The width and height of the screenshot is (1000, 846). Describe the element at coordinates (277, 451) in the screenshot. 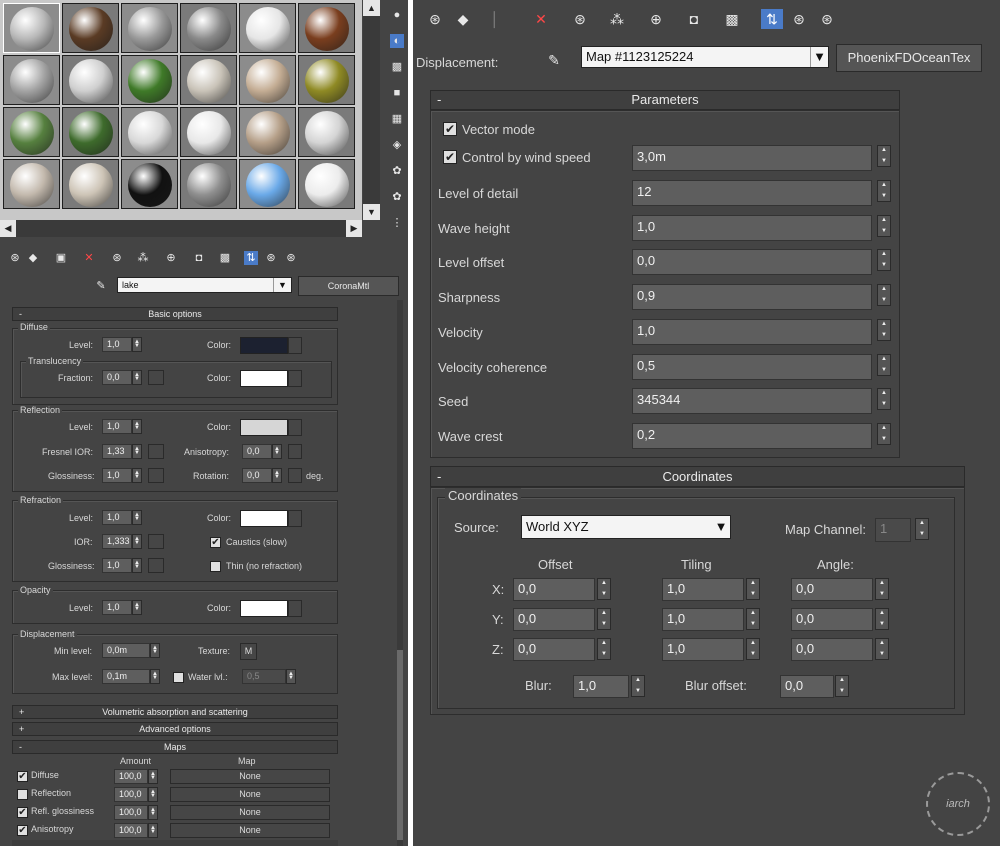

I see `anisotropy-spinner` at that location.